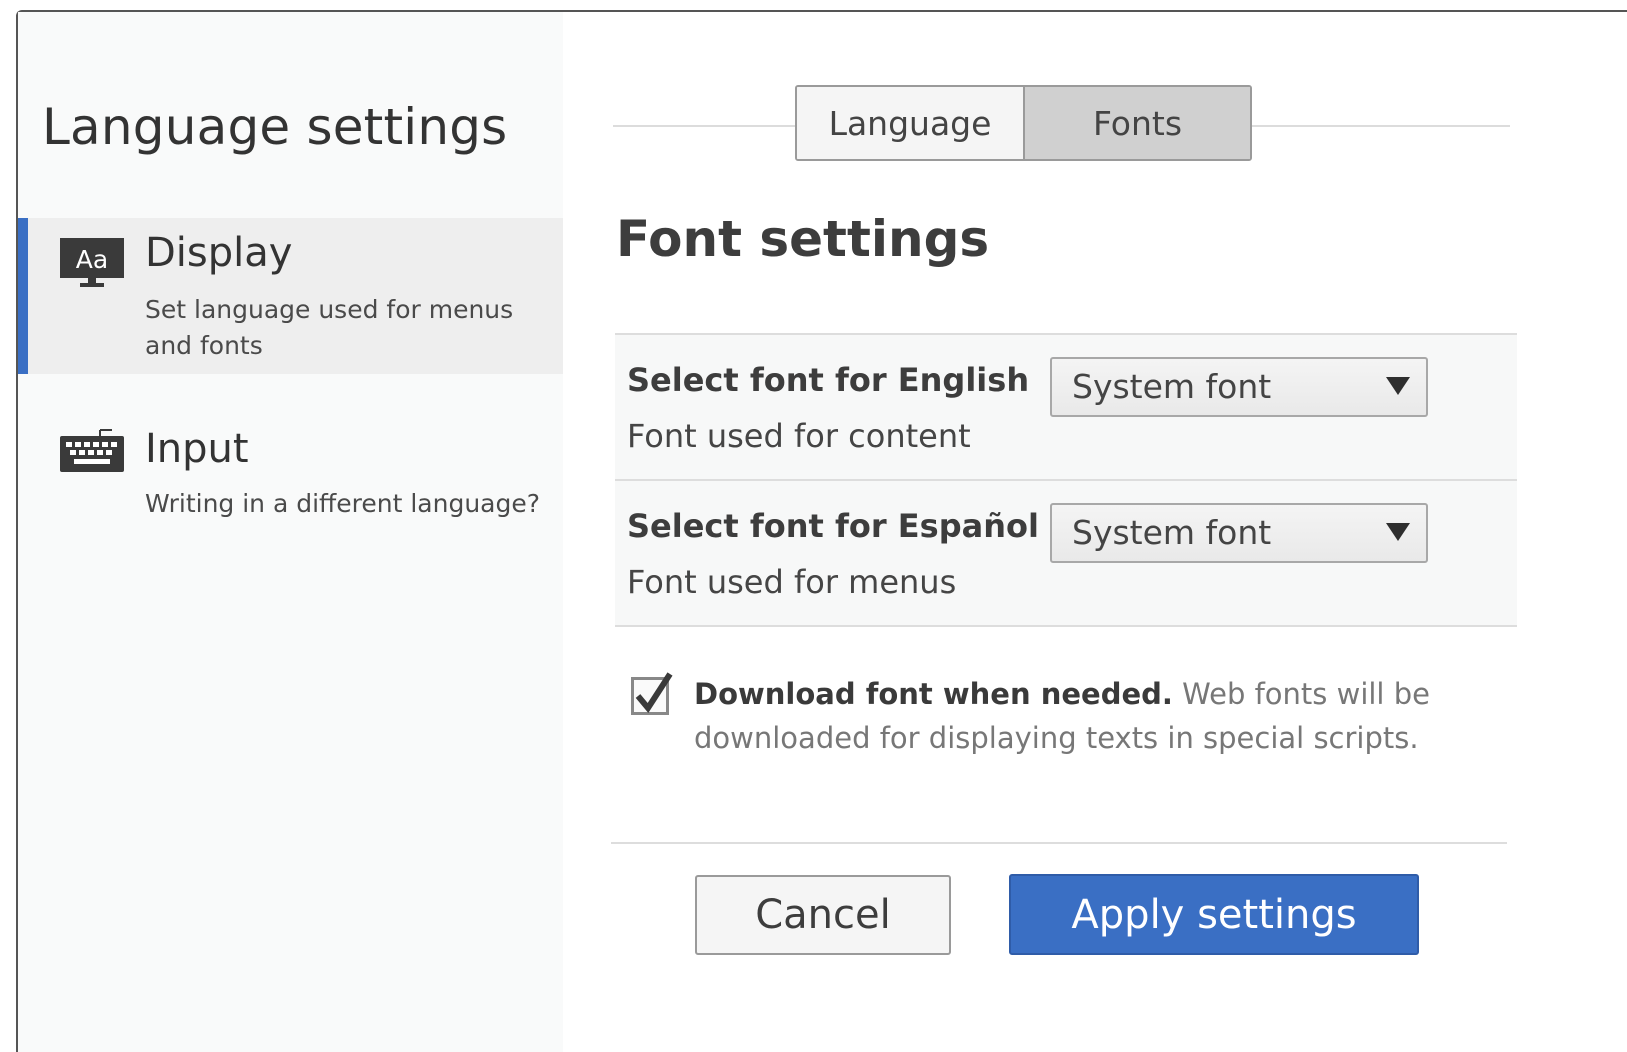 The image size is (1627, 1052). What do you see at coordinates (92, 453) in the screenshot?
I see `keyboard-icon` at bounding box center [92, 453].